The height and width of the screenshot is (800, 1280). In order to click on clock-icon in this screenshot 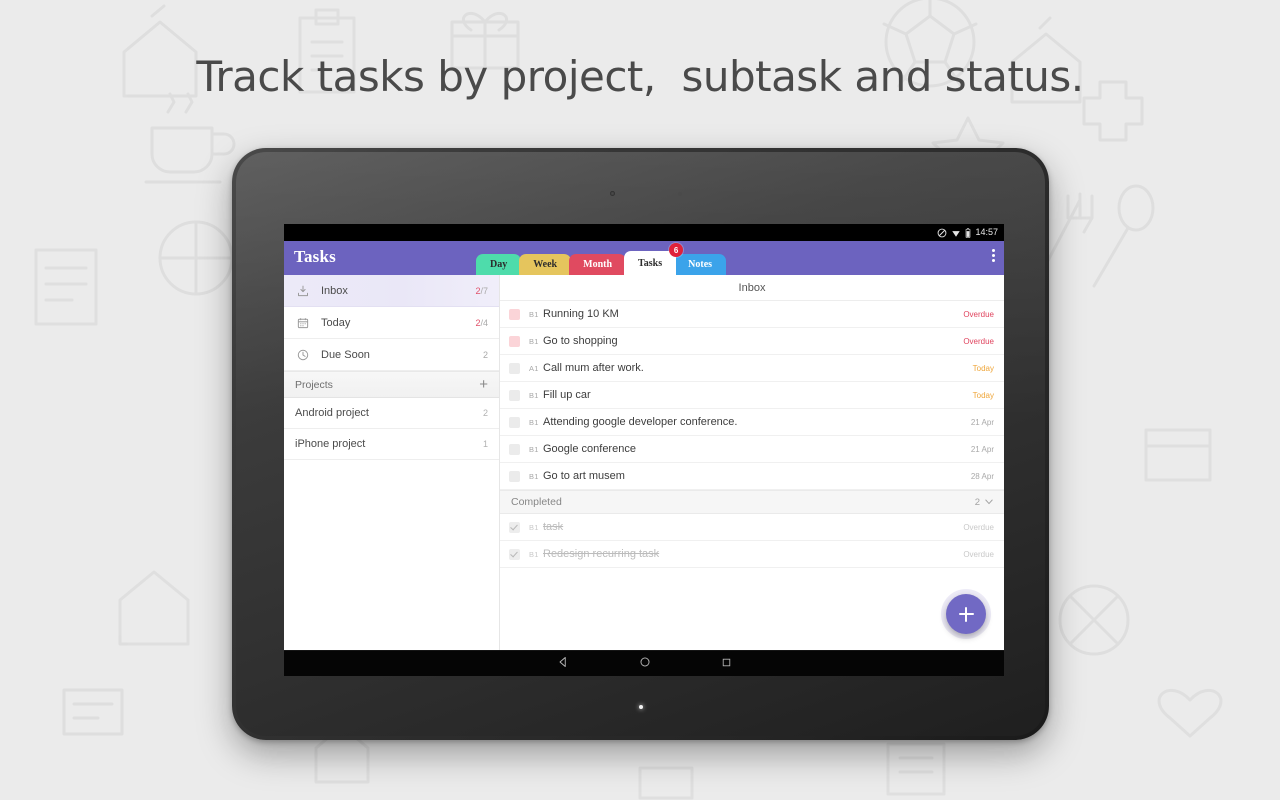, I will do `click(303, 355)`.